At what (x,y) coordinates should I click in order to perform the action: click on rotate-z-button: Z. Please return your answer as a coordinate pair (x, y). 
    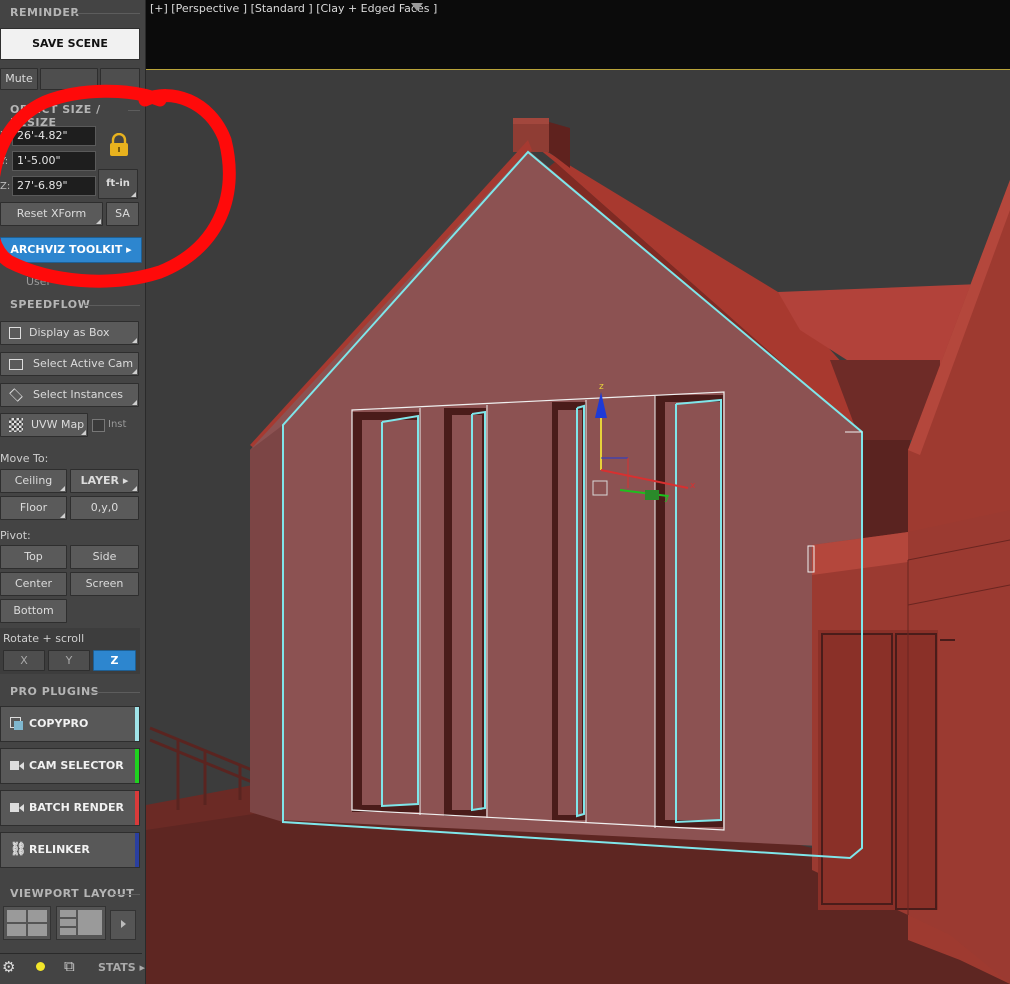
    Looking at the image, I should click on (114, 660).